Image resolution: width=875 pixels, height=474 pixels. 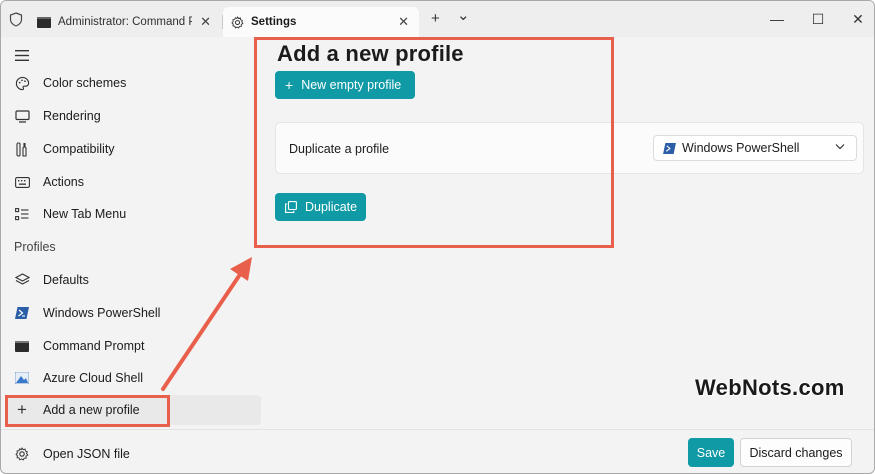 What do you see at coordinates (711, 452) in the screenshot?
I see `save-button: Save` at bounding box center [711, 452].